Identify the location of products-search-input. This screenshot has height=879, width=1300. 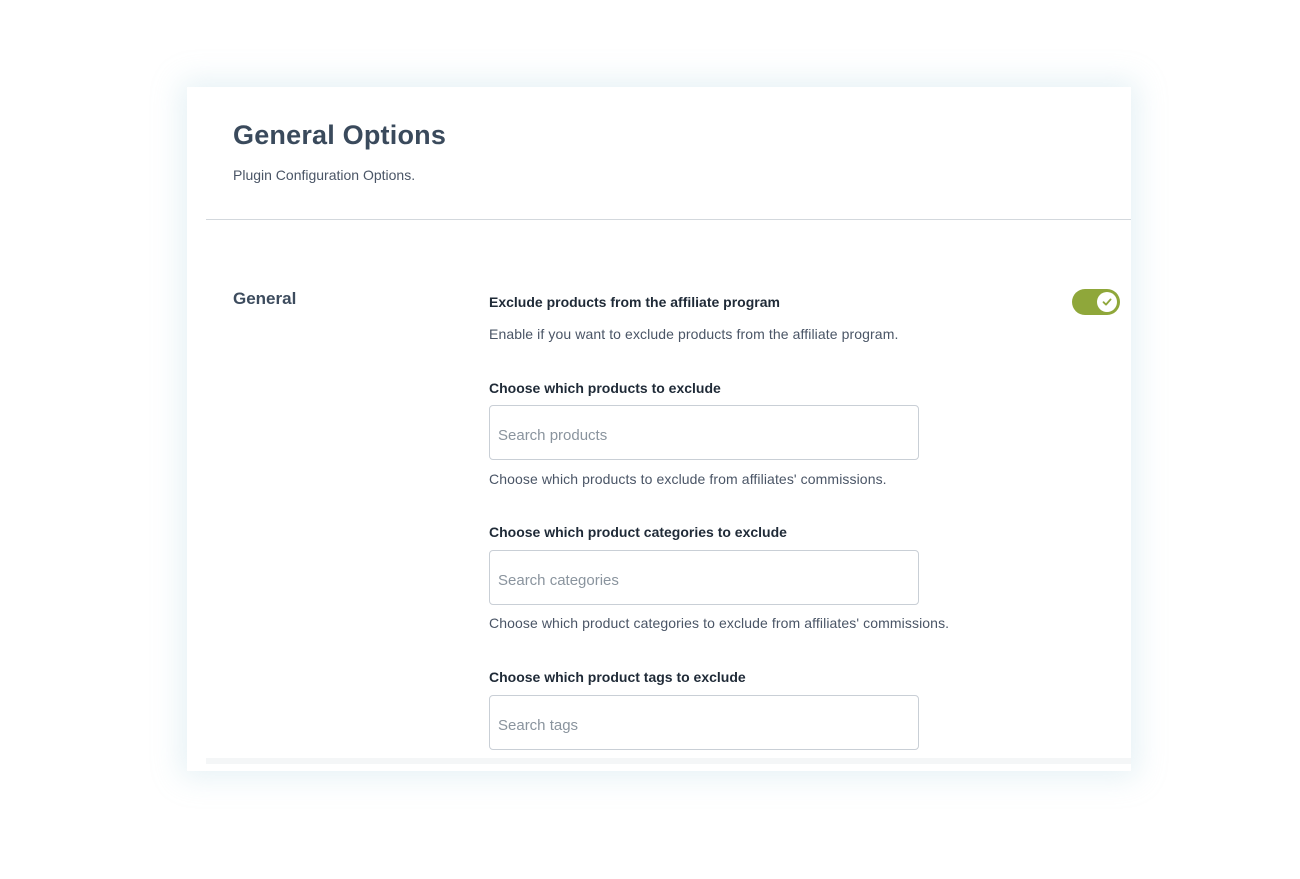
(698, 435).